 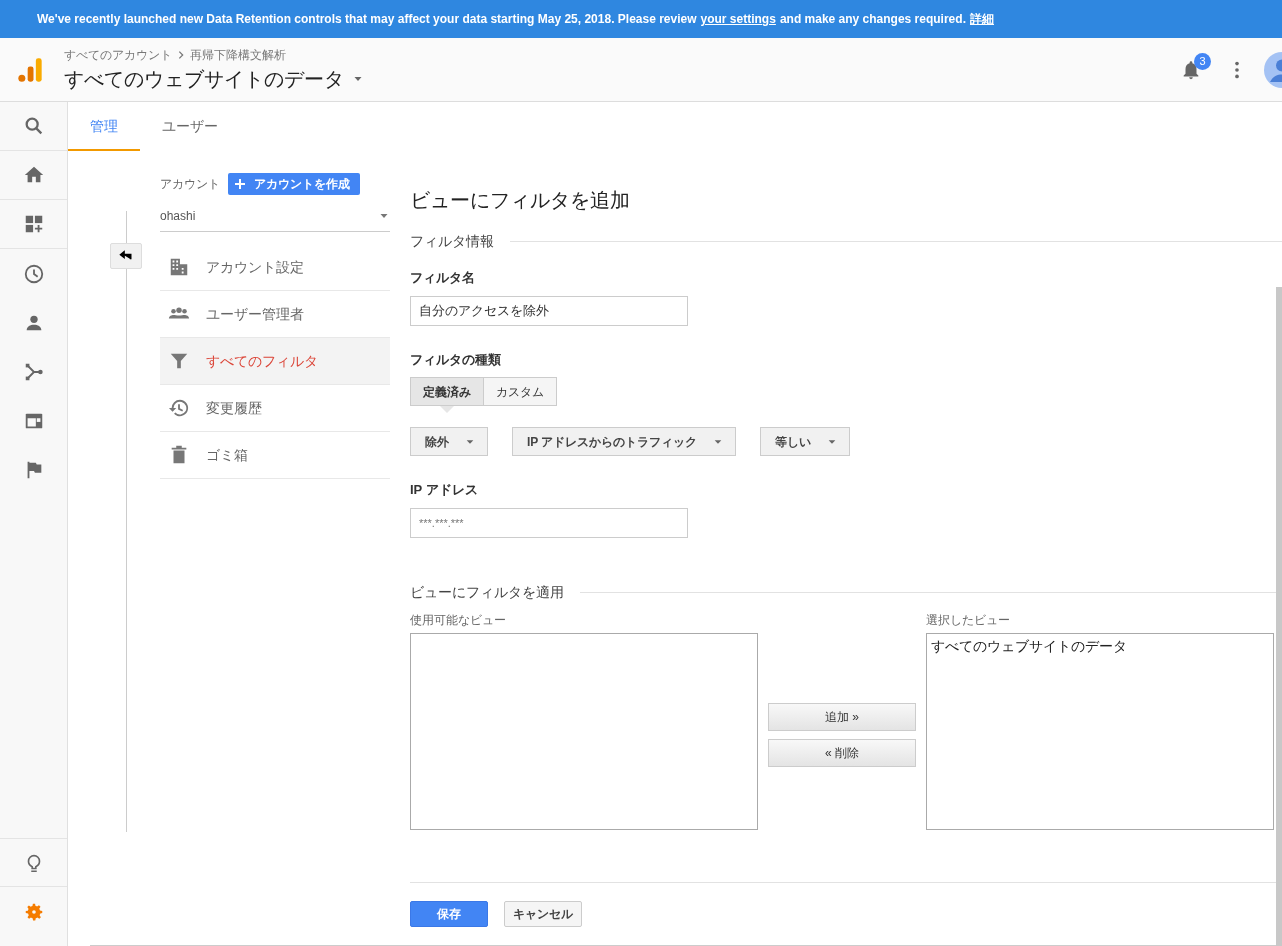 I want to click on cancel-button: キャンセル, so click(x=543, y=913).